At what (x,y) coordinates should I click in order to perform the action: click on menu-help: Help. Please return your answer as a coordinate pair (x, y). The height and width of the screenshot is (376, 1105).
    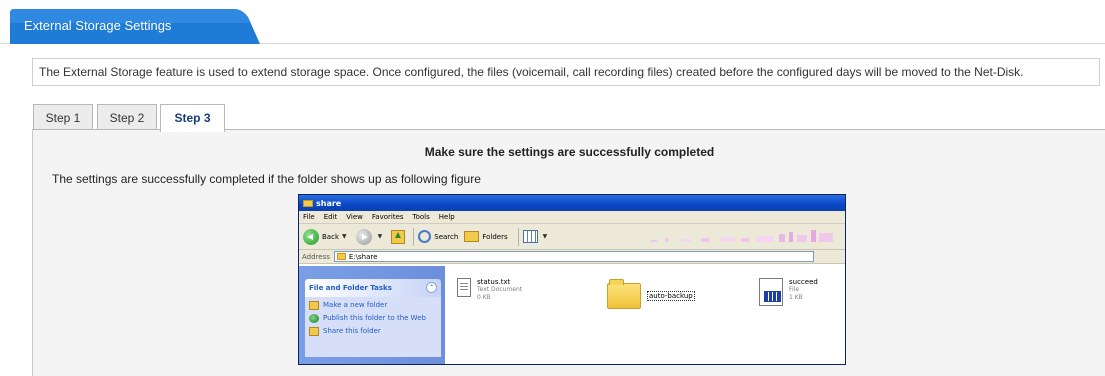
    Looking at the image, I should click on (446, 217).